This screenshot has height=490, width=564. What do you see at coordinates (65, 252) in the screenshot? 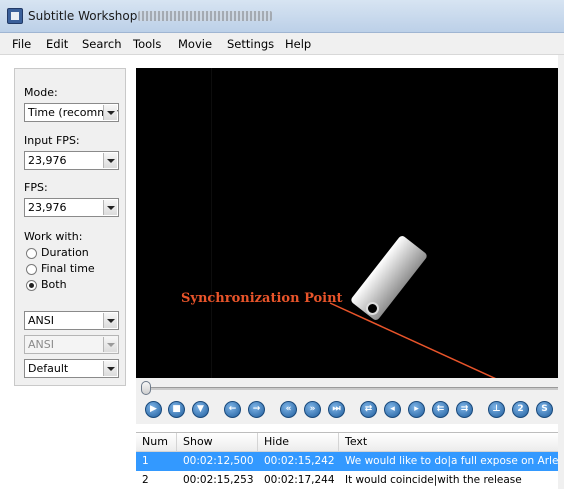
I see `radio-duration-label: Duration` at bounding box center [65, 252].